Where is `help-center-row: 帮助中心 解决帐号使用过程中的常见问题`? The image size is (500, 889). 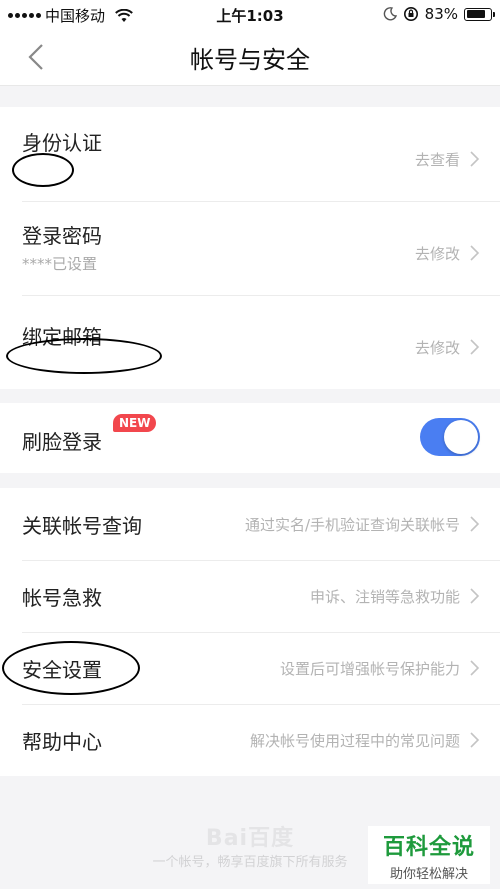
help-center-row: 帮助中心 解决帐号使用过程中的常见问题 is located at coordinates (250, 740).